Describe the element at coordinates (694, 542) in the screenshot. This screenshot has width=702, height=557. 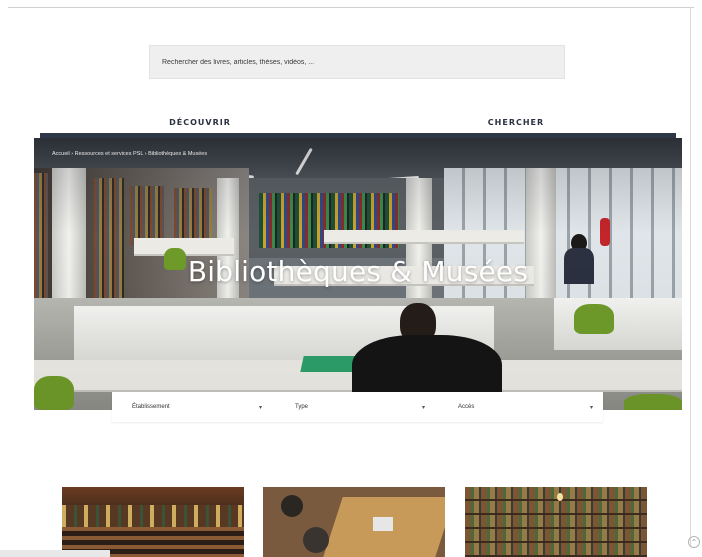
I see `scroll-top-icon: ⌃` at that location.